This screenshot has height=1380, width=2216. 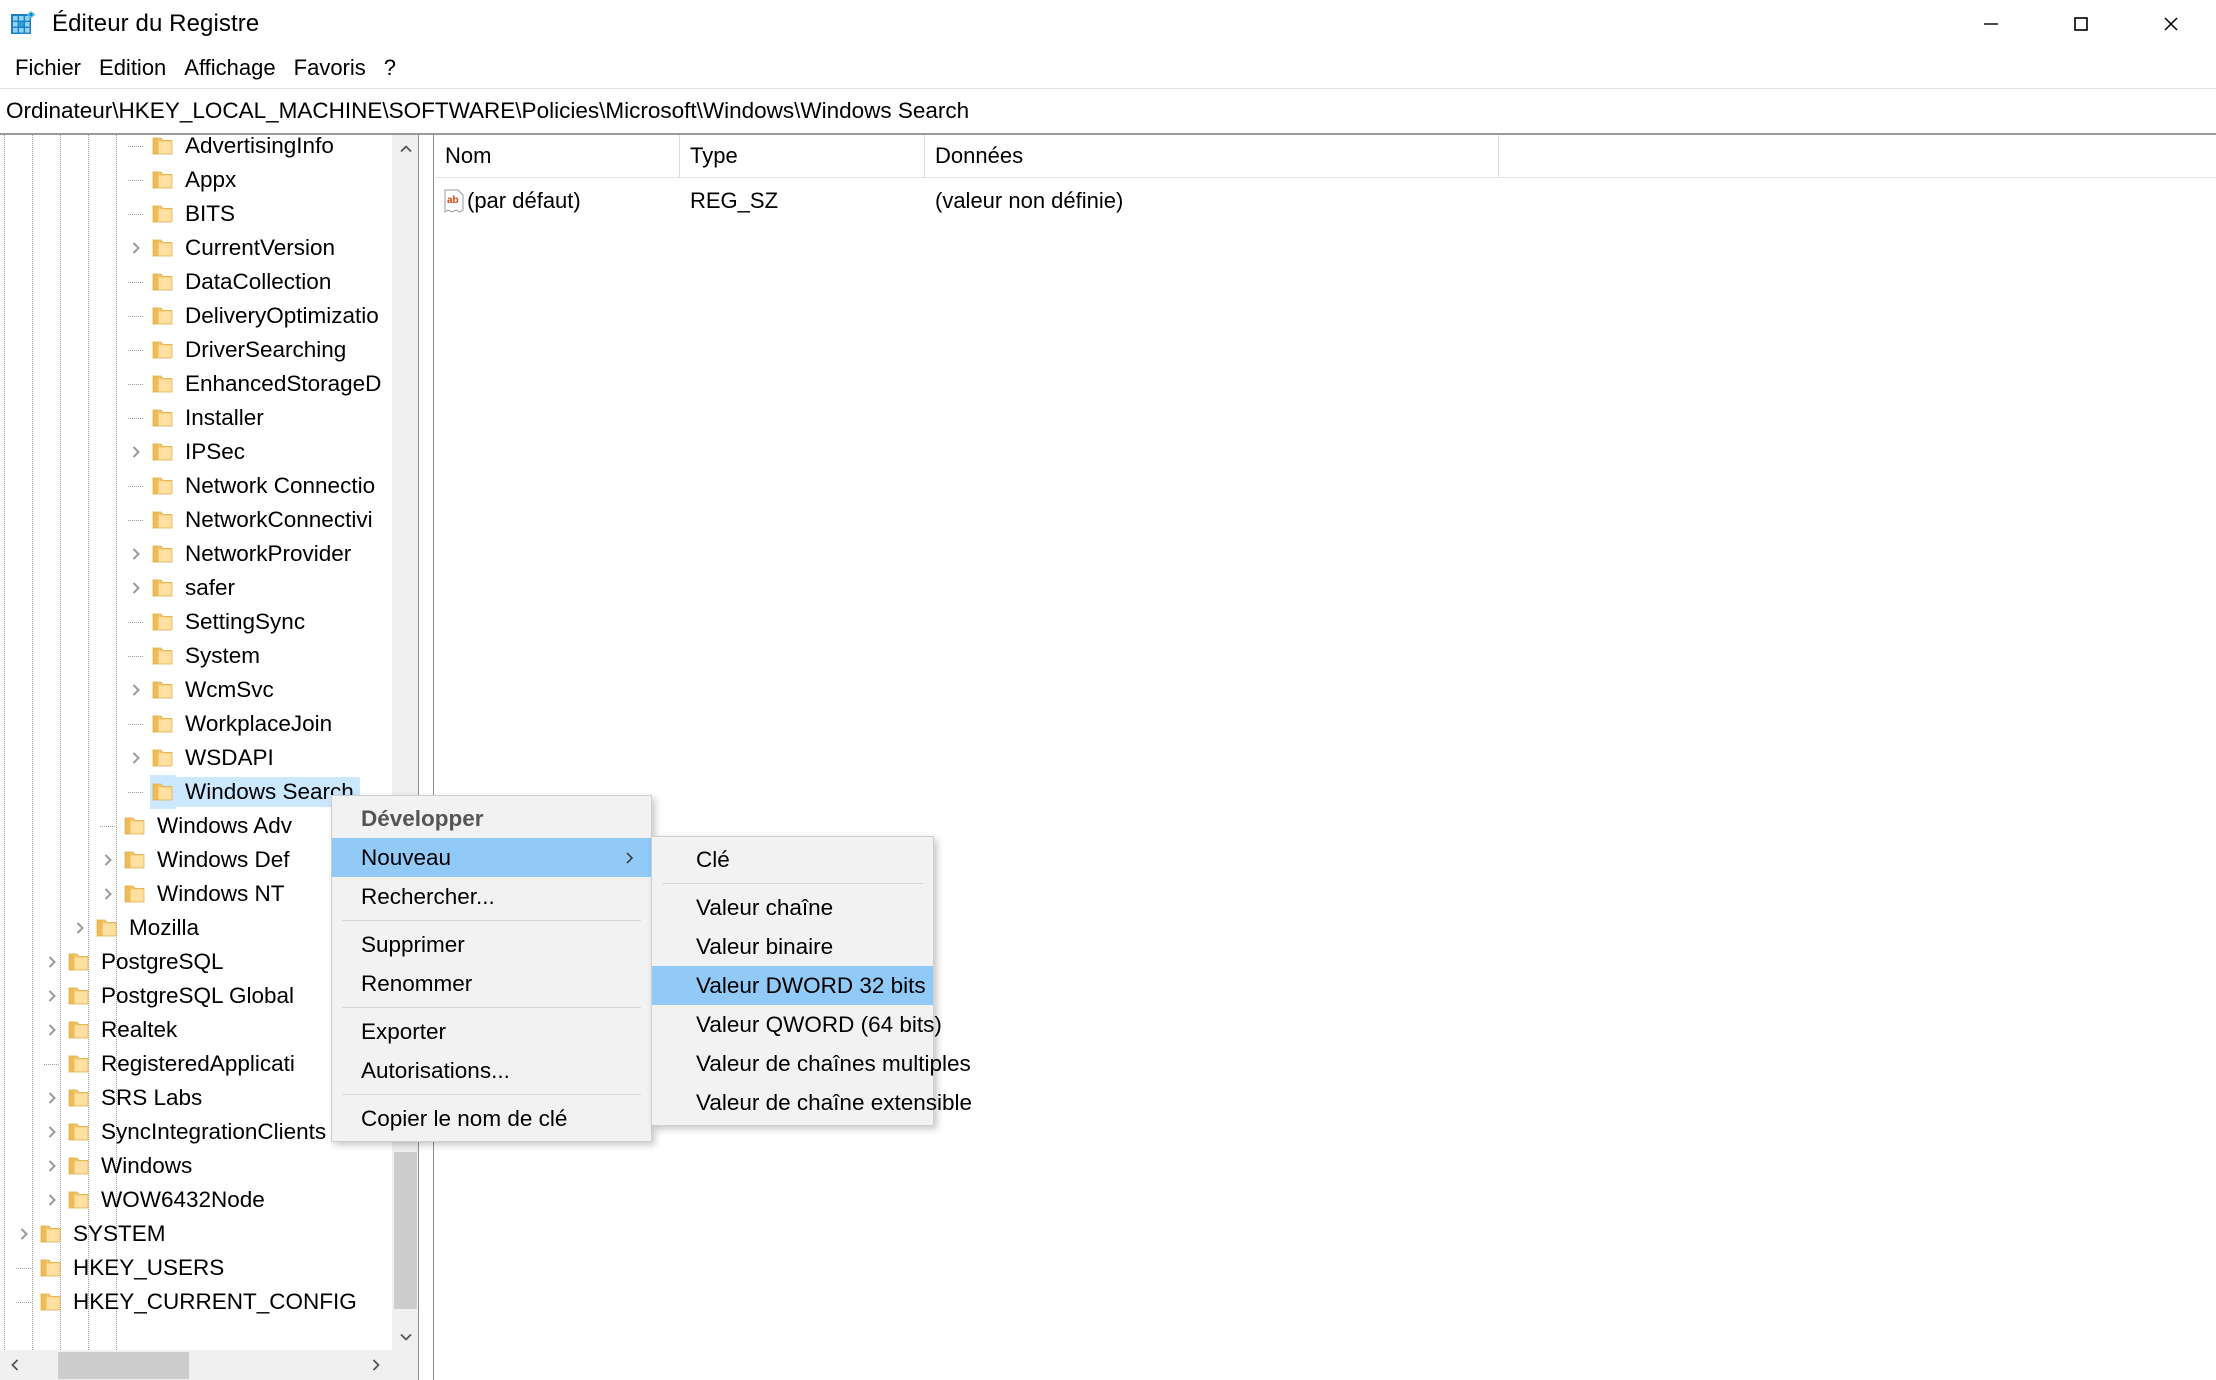 I want to click on pane-splitter, so click(x=426, y=757).